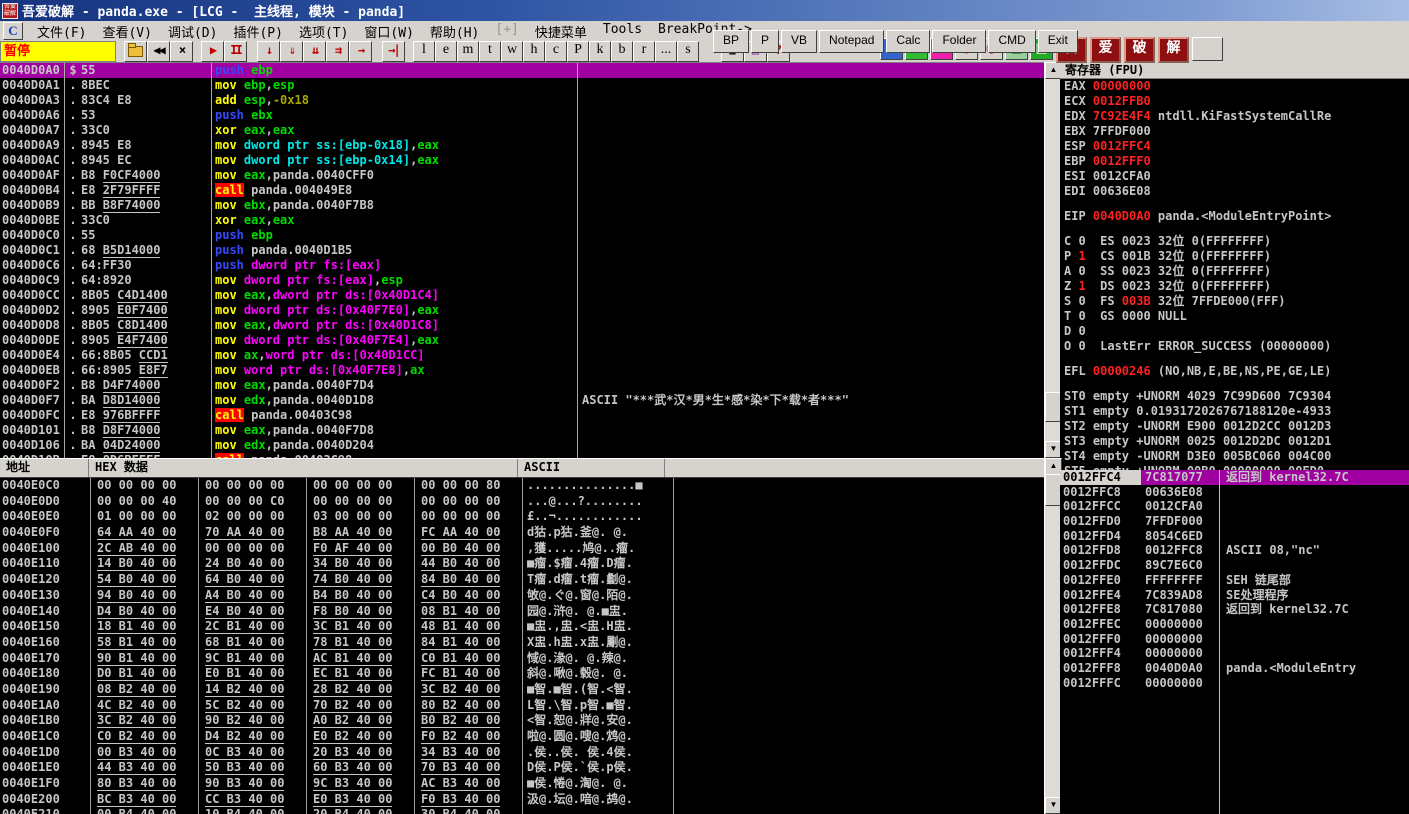  Describe the element at coordinates (1057, 41) in the screenshot. I see `quick-button-exit: Exit` at that location.